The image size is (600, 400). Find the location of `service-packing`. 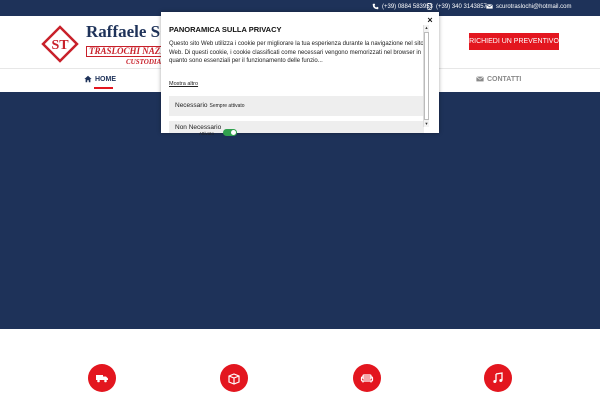

service-packing is located at coordinates (234, 378).